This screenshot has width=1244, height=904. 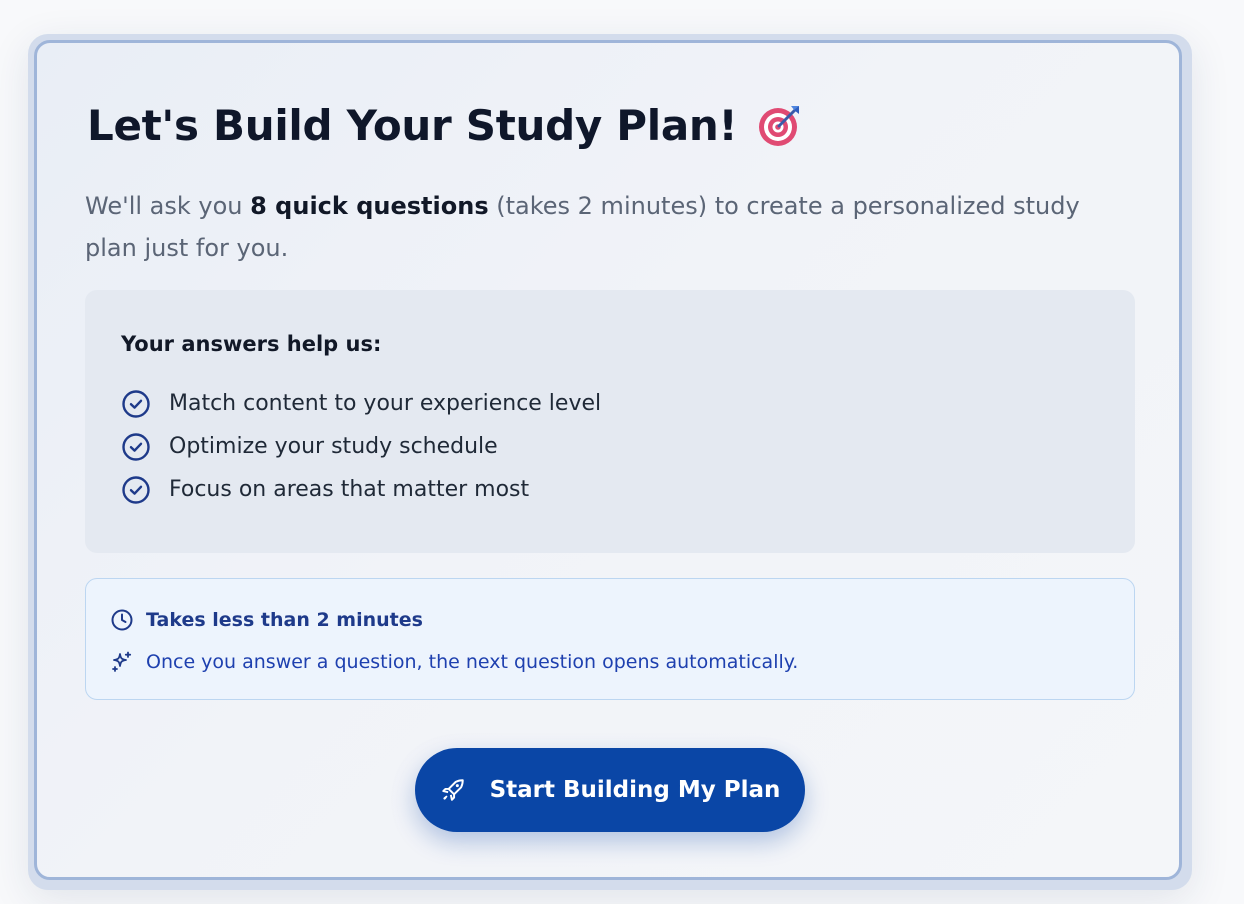 I want to click on title-row: Let's Build Your Study Plan!, so click(x=445, y=125).